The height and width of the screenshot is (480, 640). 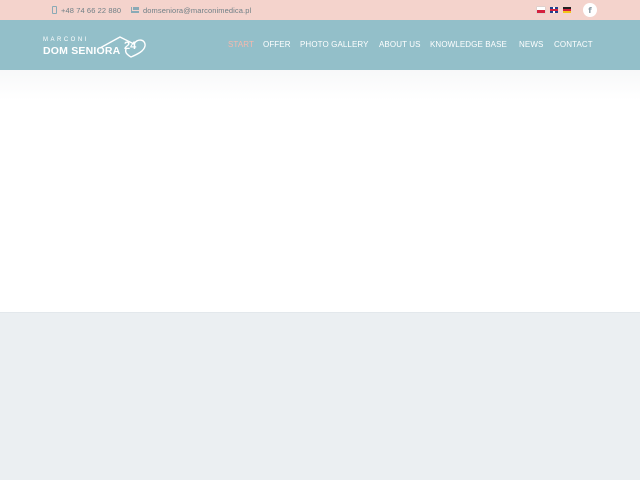 What do you see at coordinates (334, 44) in the screenshot?
I see `nav-photo-gallery: PHOTO GALLERY` at bounding box center [334, 44].